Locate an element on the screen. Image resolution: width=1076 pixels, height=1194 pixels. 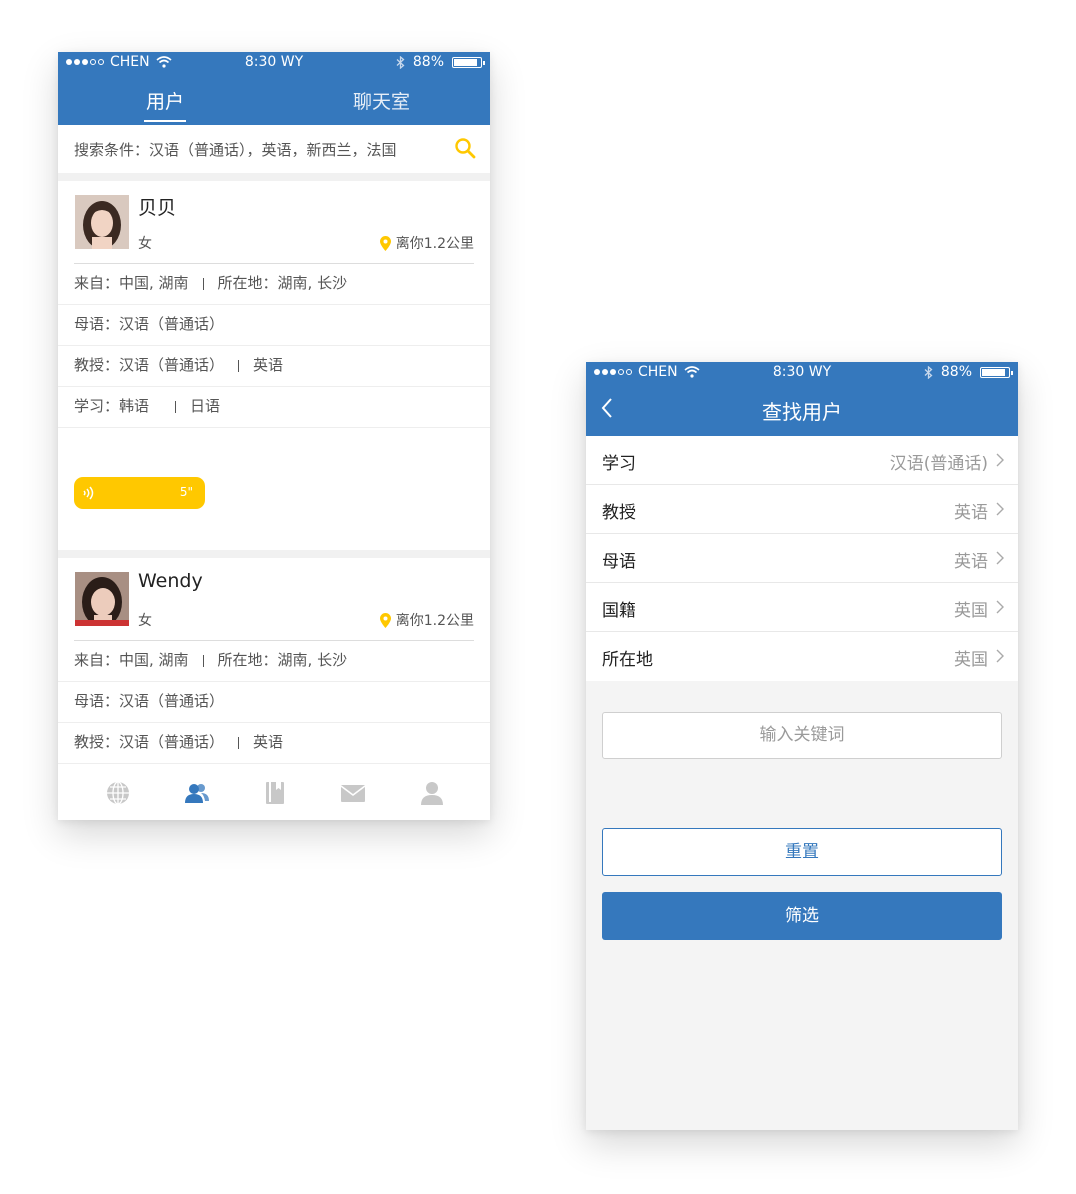
filter-button: 筛选 is located at coordinates (802, 916).